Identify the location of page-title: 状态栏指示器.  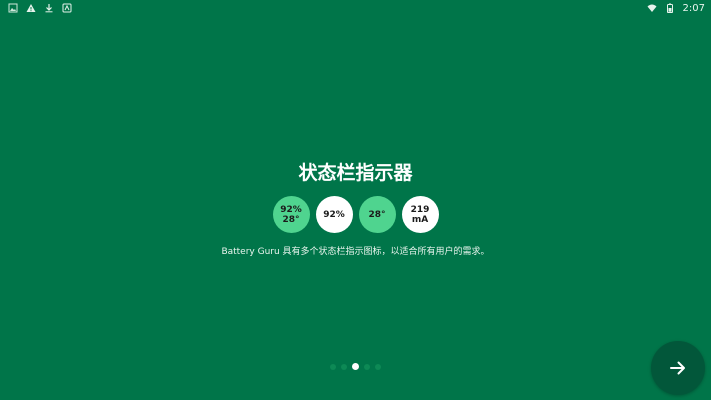
(355, 173).